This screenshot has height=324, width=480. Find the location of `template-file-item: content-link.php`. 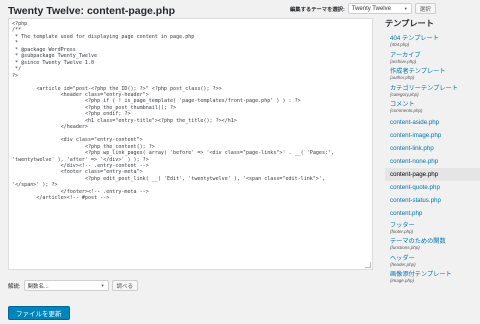

template-file-item: content-link.php is located at coordinates (432, 148).